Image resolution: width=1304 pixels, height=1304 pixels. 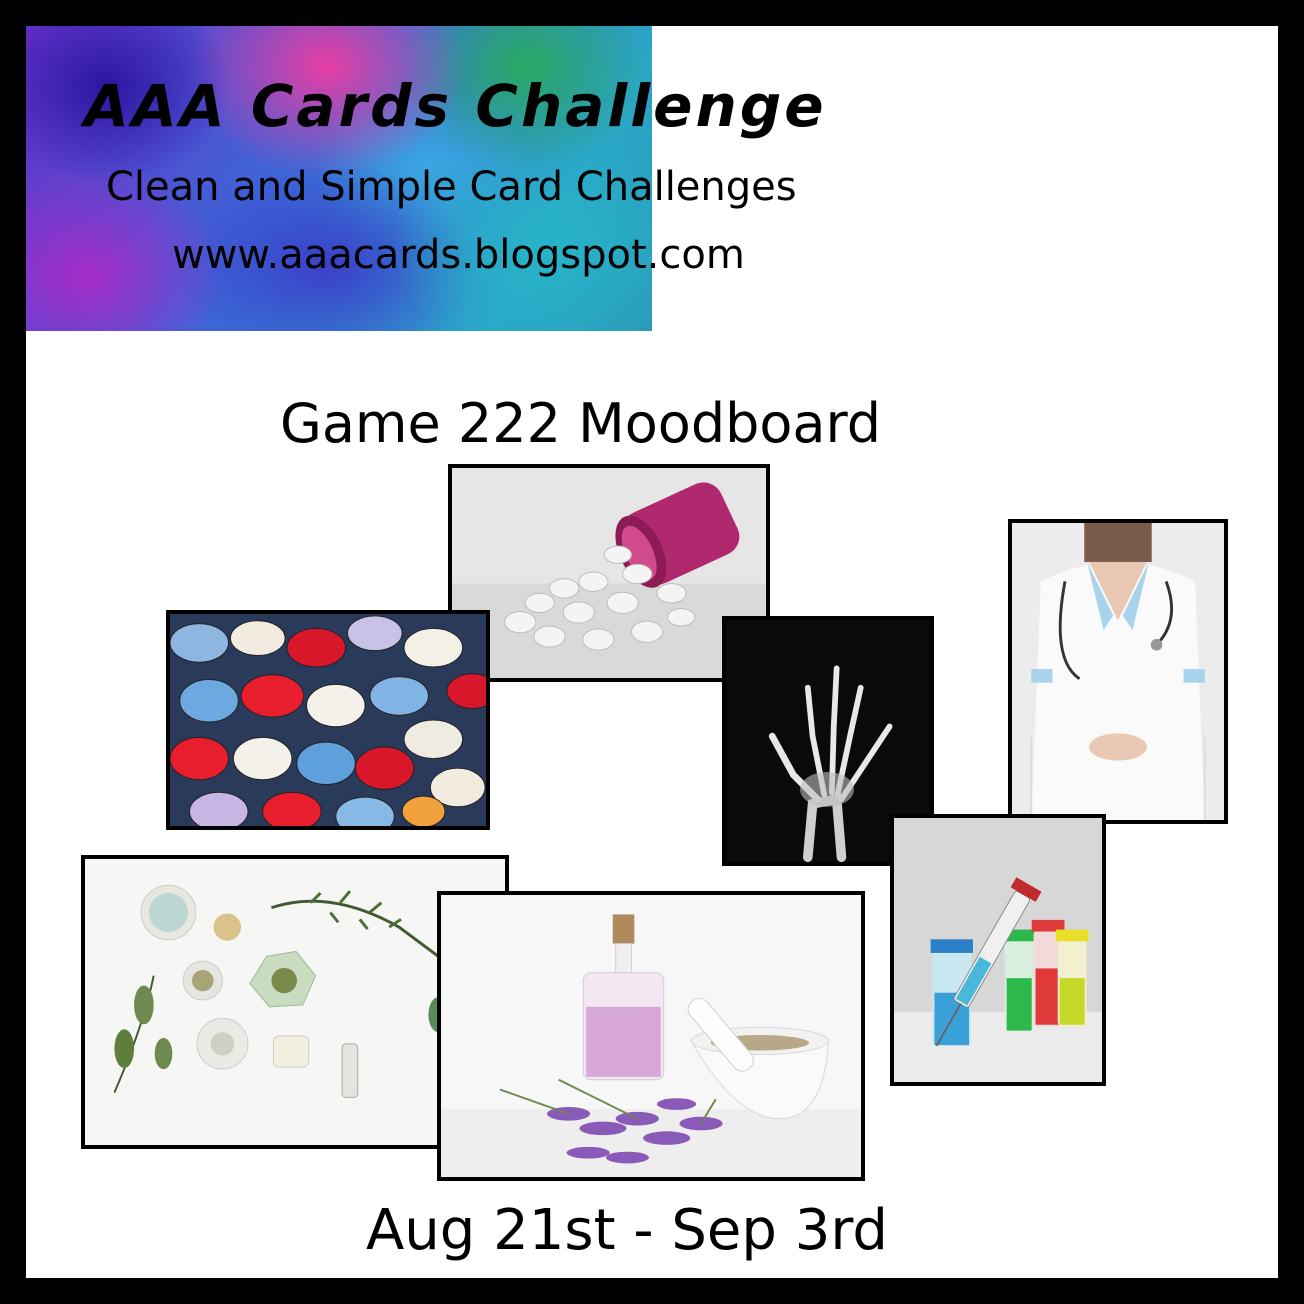 I want to click on moodboard-heading: Game 222 Moodboard, so click(x=581, y=423).